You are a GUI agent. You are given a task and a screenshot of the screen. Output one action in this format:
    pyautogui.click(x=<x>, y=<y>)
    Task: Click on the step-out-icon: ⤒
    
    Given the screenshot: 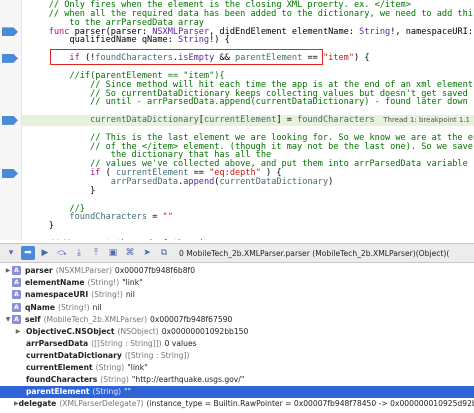 What is the action you would take?
    pyautogui.click(x=96, y=253)
    